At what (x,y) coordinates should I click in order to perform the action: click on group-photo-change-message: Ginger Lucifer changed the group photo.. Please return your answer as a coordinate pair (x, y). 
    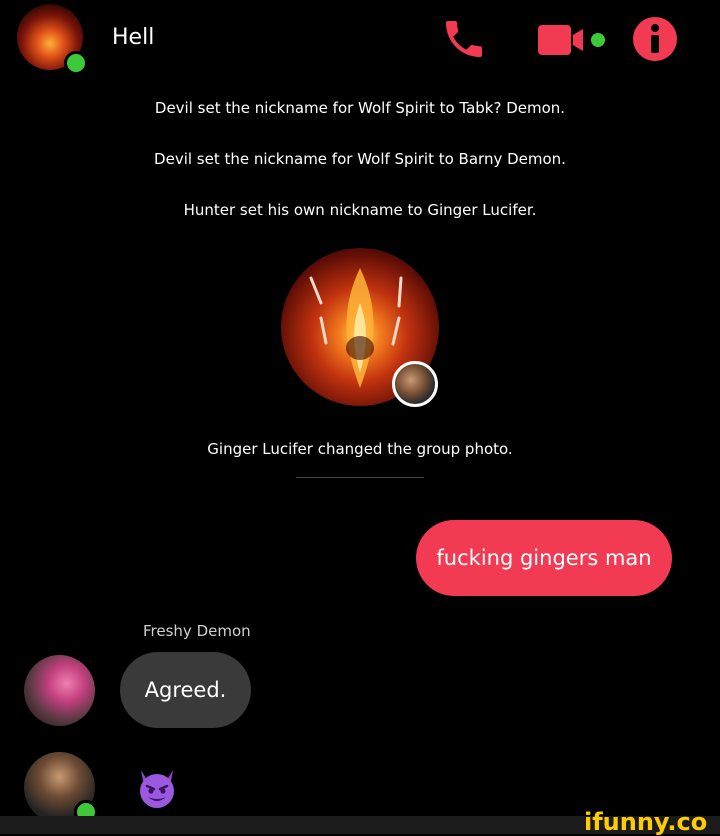
    Looking at the image, I should click on (360, 449).